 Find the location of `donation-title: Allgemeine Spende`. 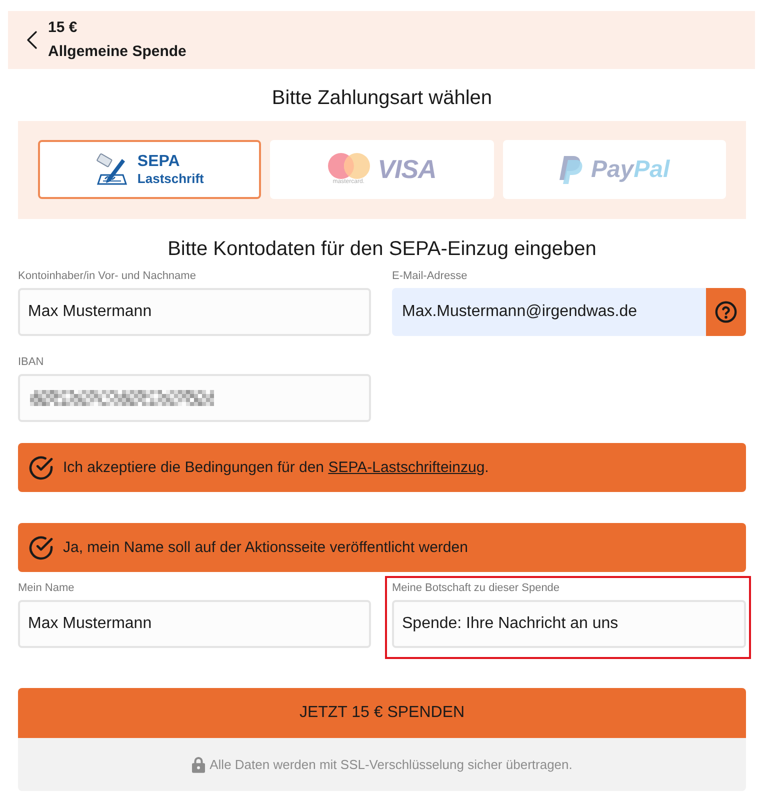

donation-title: Allgemeine Spende is located at coordinates (117, 52).